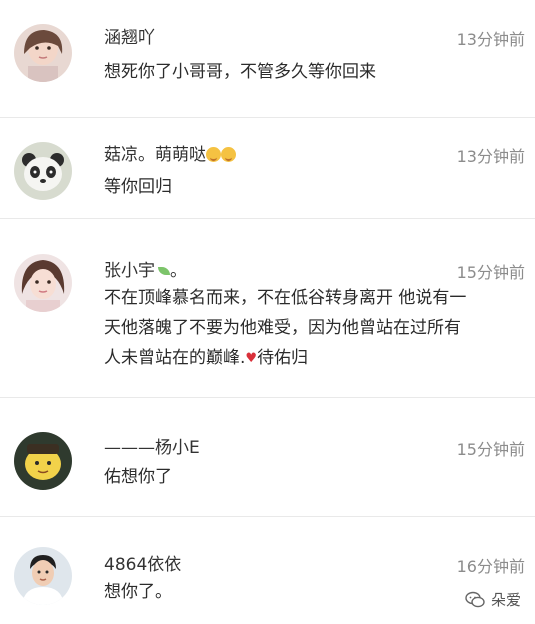 This screenshot has height=624, width=535. I want to click on comment-username-text: 菇凉。萌萌哒, so click(155, 155).